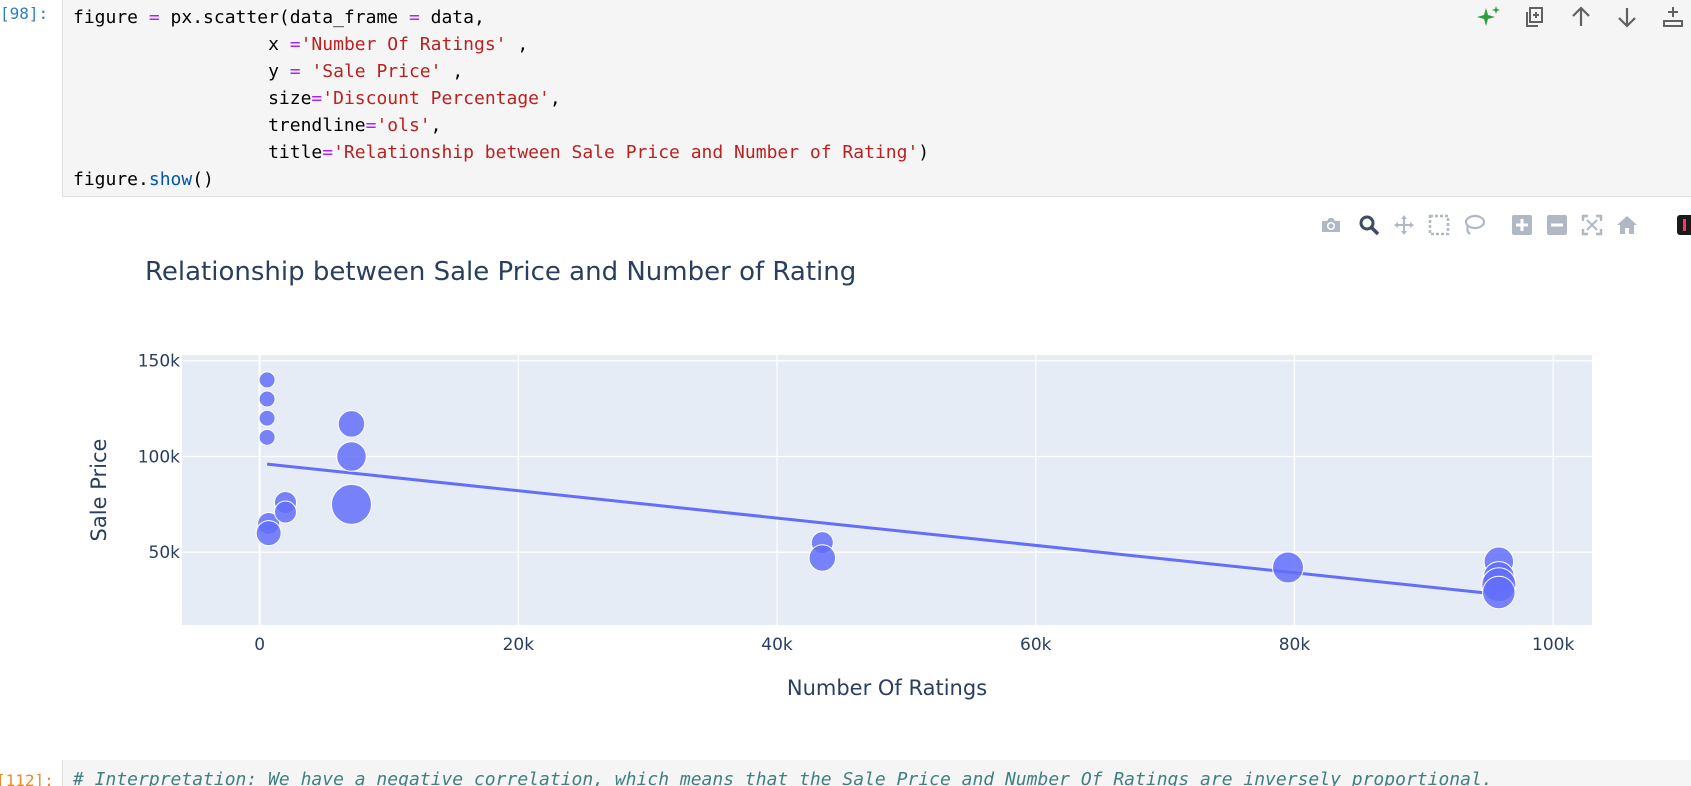 The height and width of the screenshot is (786, 1691). Describe the element at coordinates (1439, 225) in the screenshot. I see `box-select-icon` at that location.